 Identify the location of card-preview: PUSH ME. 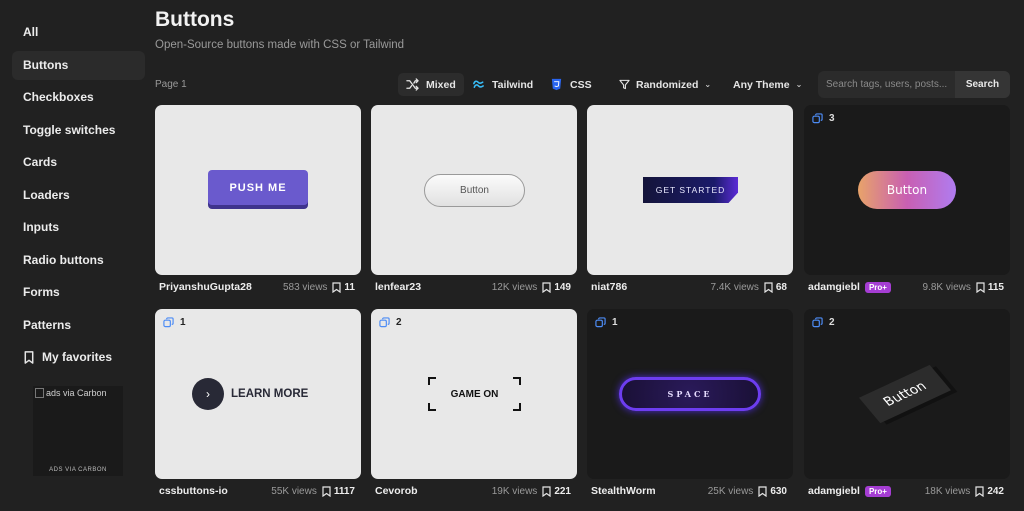
(258, 190).